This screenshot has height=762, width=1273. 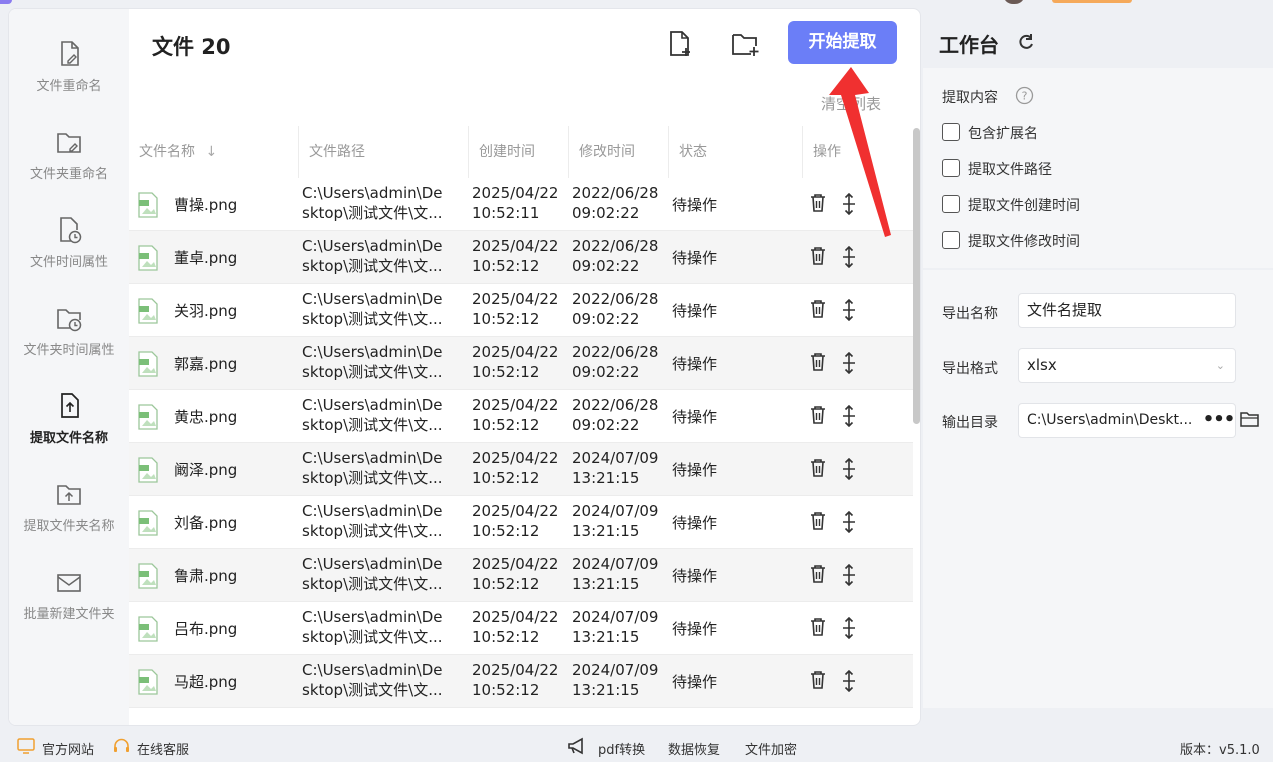 What do you see at coordinates (1127, 310) in the screenshot?
I see `export-name-input: 文件名提取` at bounding box center [1127, 310].